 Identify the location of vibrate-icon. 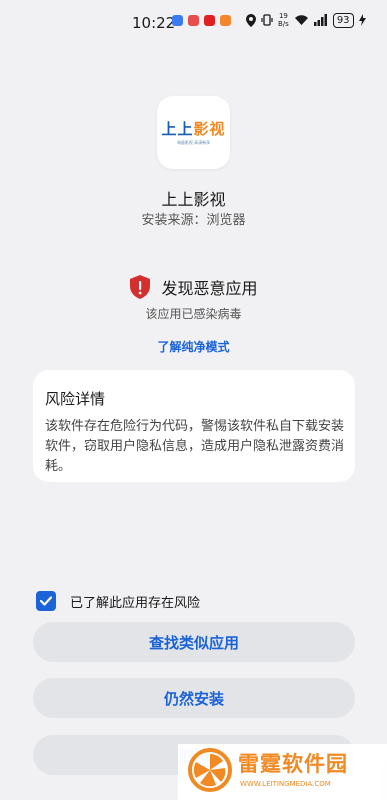
(267, 20).